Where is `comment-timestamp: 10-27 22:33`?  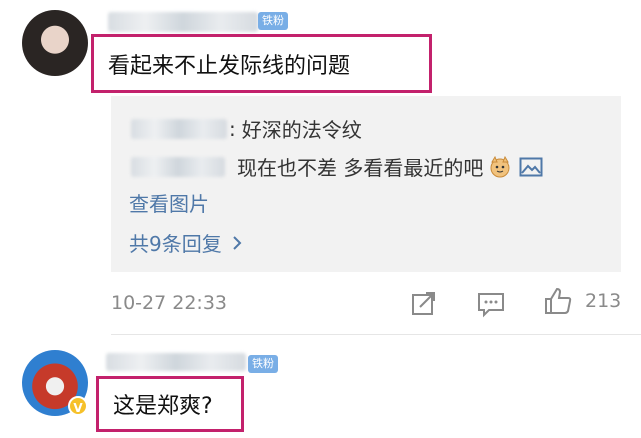 comment-timestamp: 10-27 22:33 is located at coordinates (169, 303).